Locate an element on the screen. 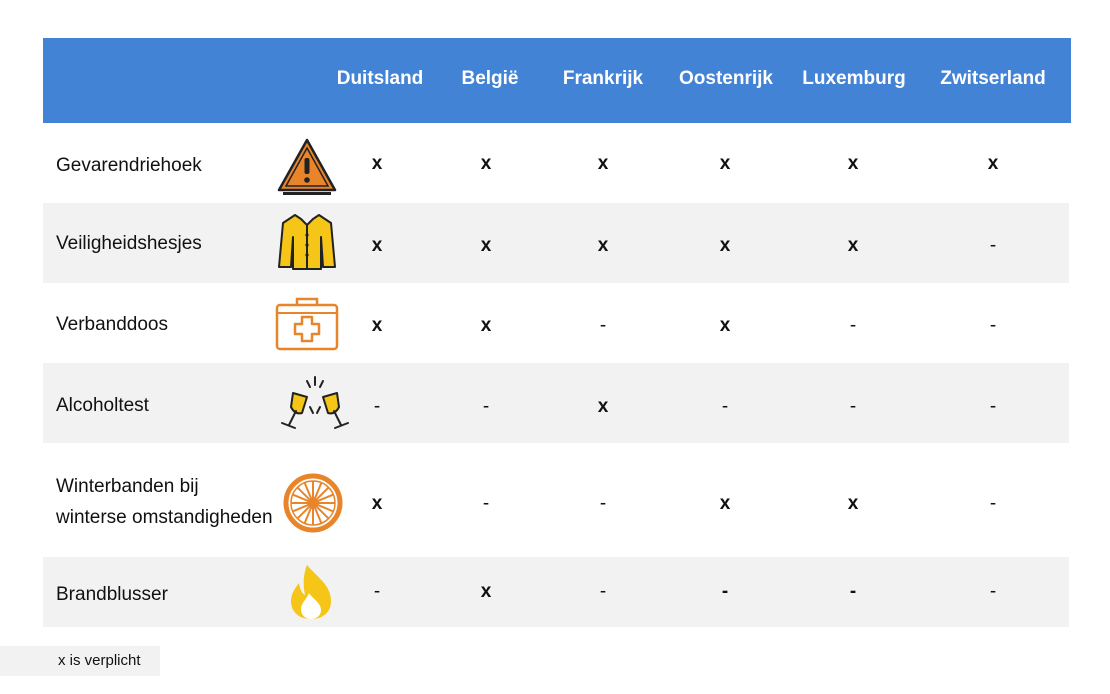 This screenshot has width=1110, height=694. row-label: Alcoholtest is located at coordinates (102, 405).